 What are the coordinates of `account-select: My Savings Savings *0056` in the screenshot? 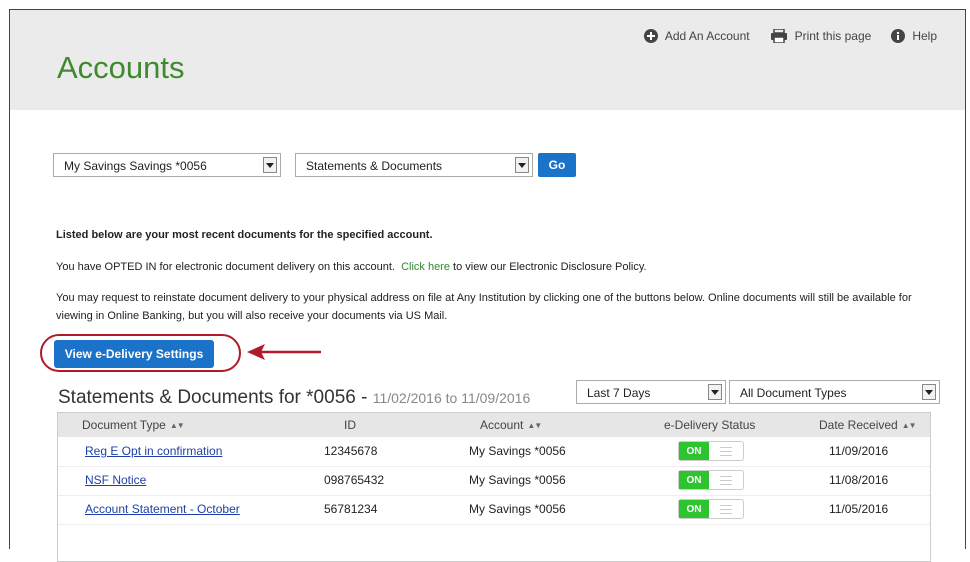 It's located at (167, 165).